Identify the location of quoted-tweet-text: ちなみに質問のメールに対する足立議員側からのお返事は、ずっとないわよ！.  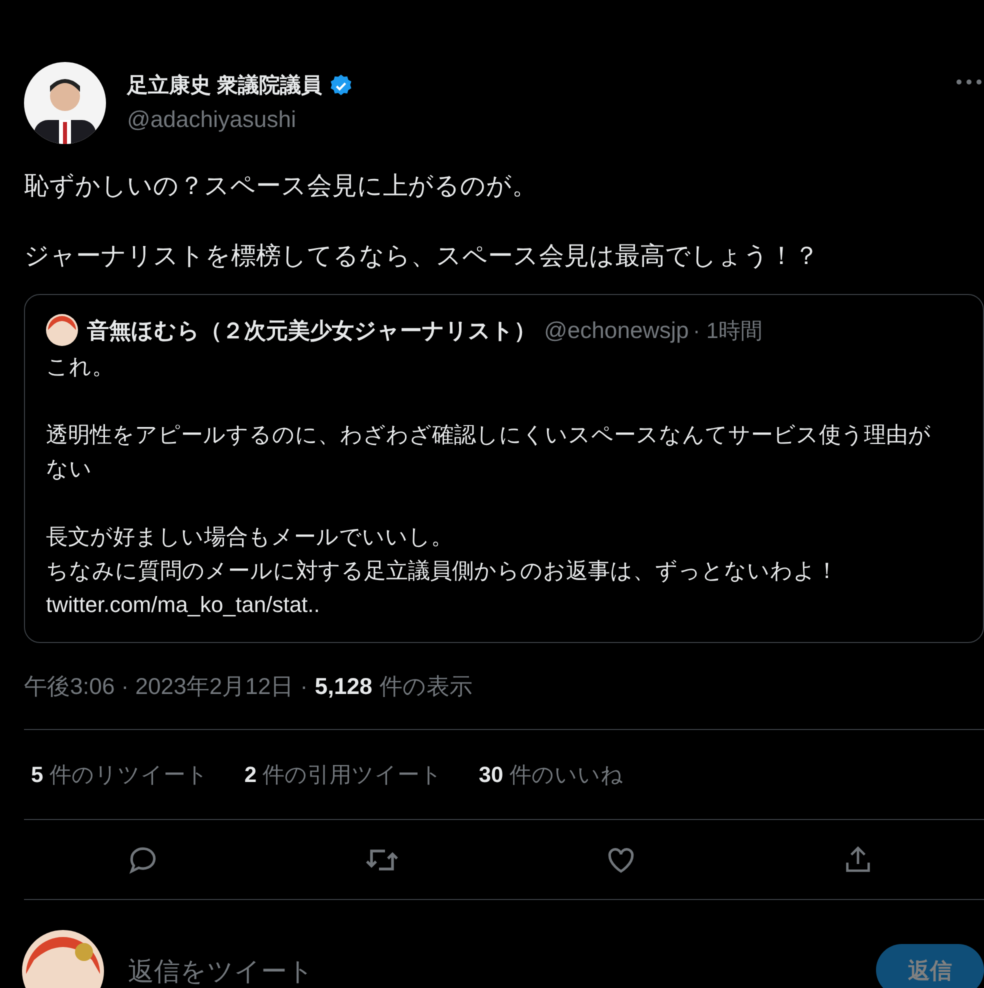
(442, 570).